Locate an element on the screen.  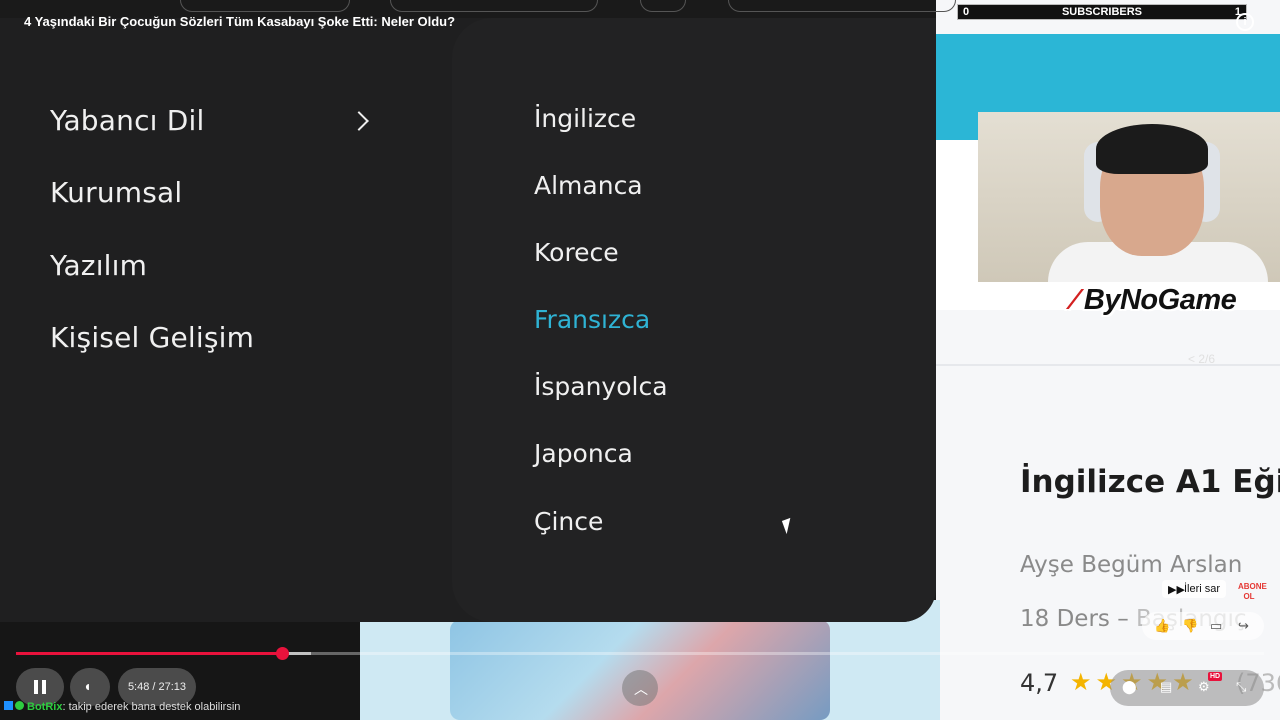
right-controls: ⬤ ▤ ⚙ ⤡ is located at coordinates (1187, 688).